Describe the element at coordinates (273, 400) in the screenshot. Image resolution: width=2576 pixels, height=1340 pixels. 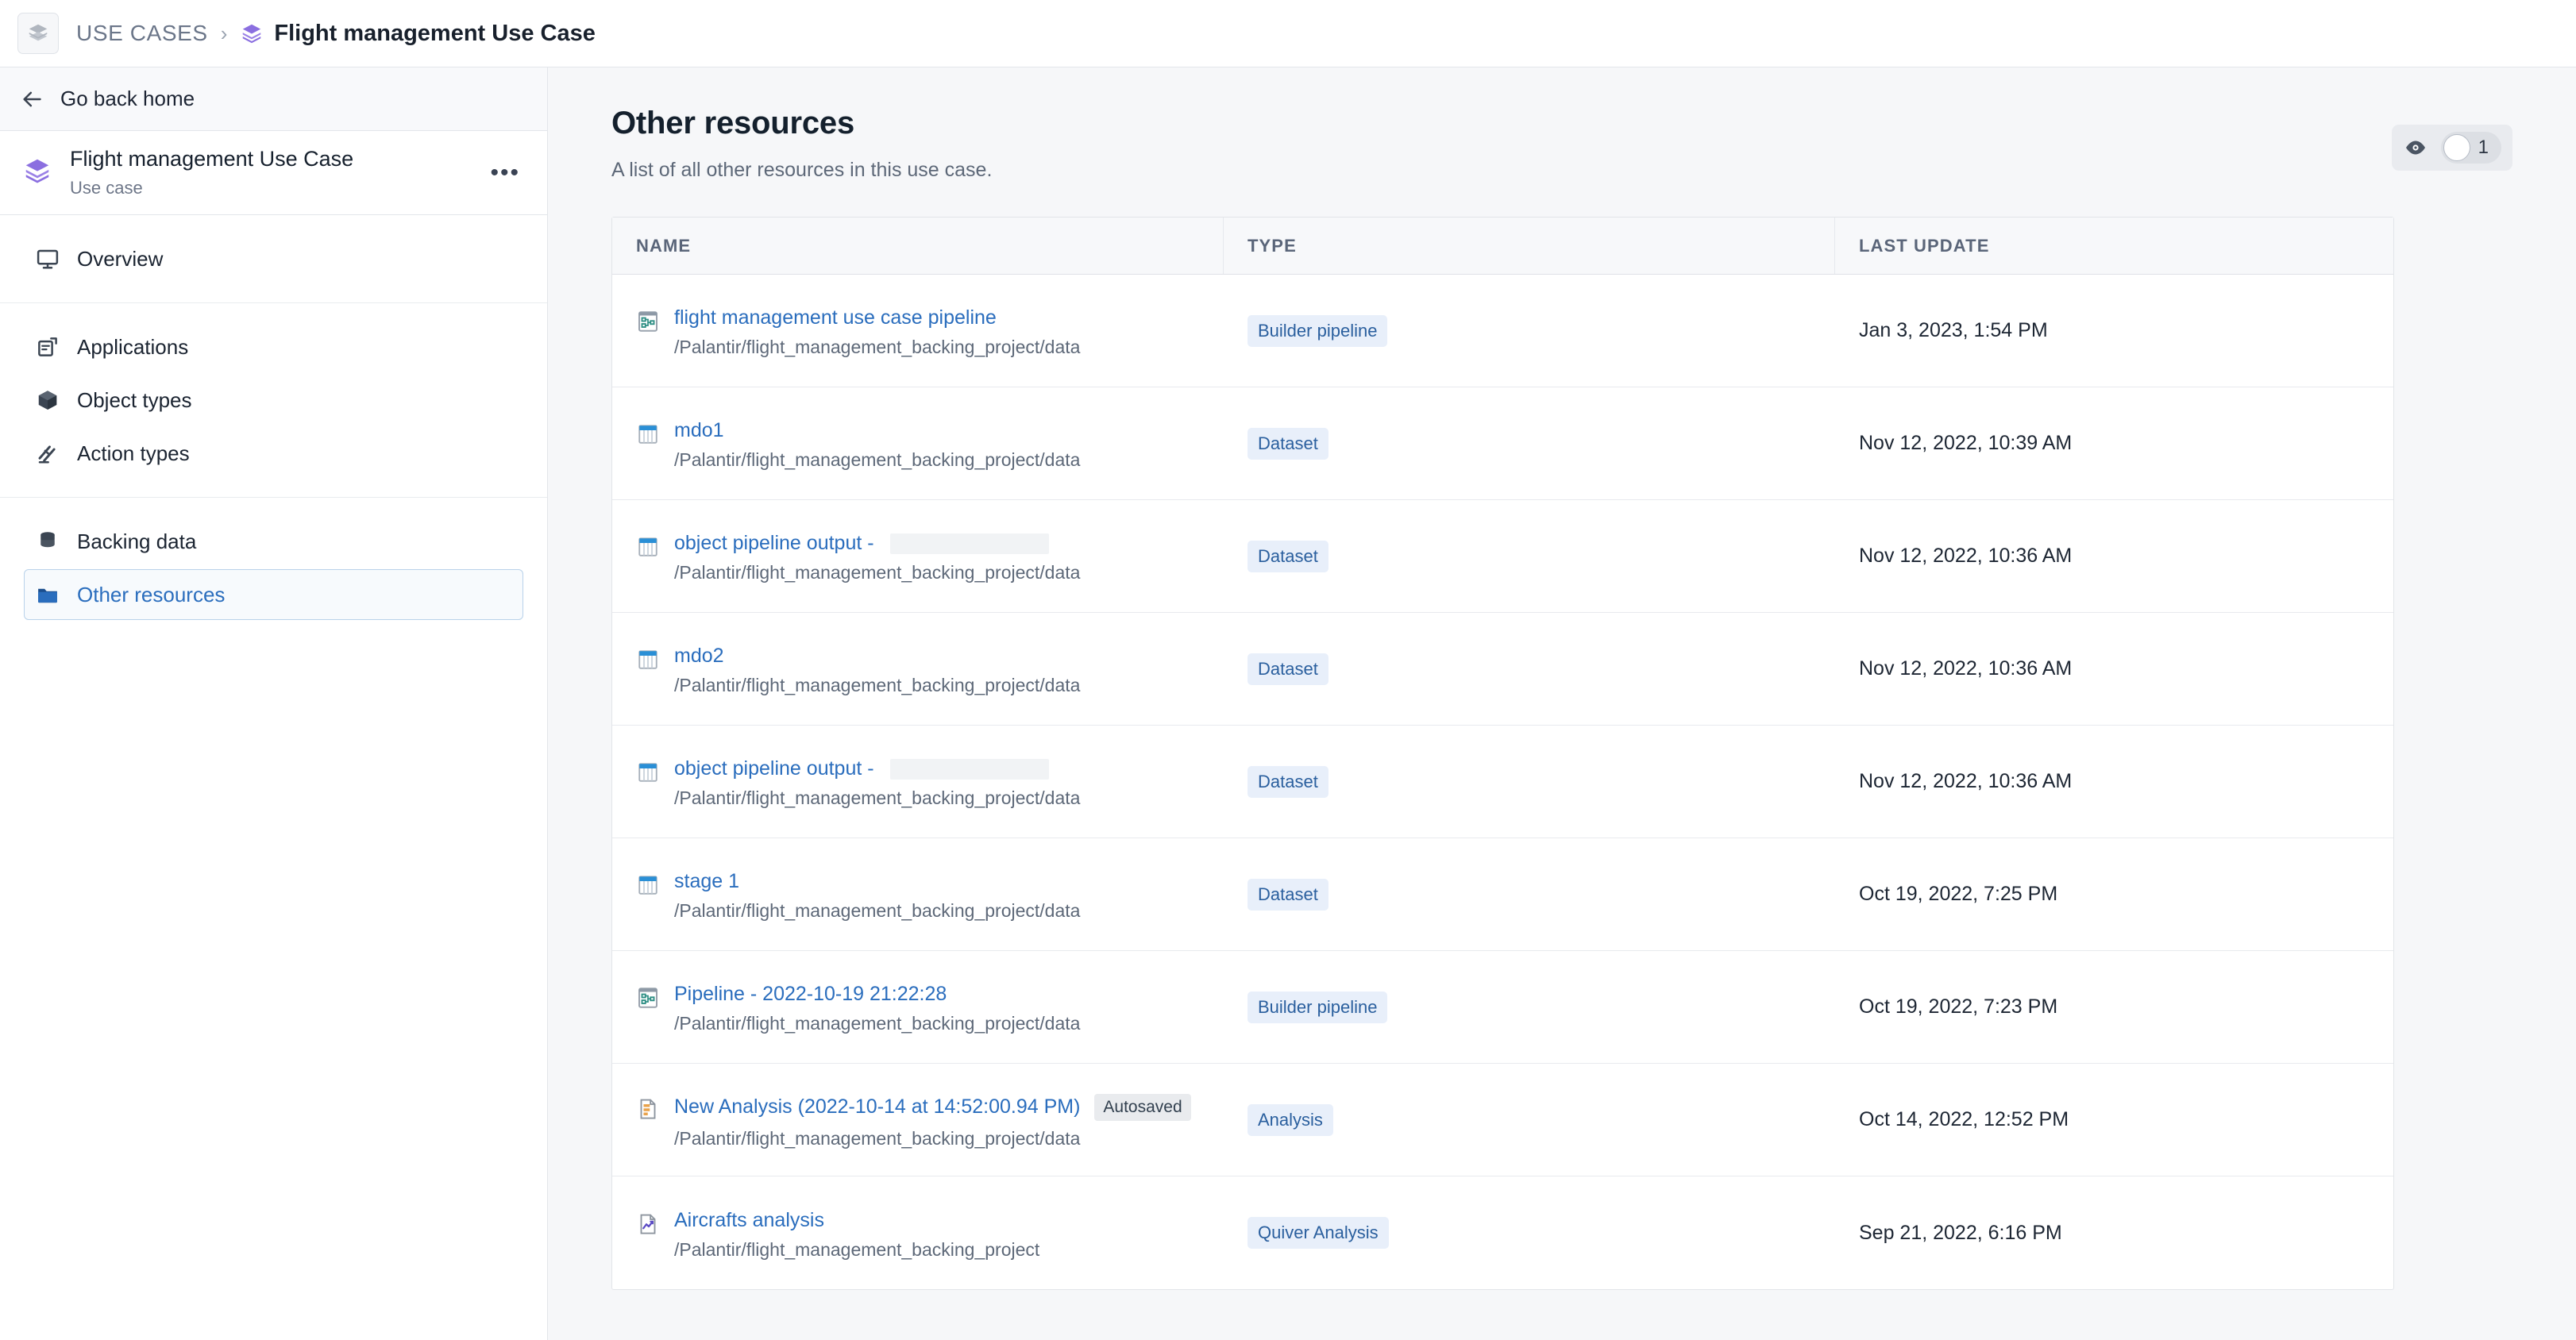
I see `sidebar-item-object-types: Object types` at that location.